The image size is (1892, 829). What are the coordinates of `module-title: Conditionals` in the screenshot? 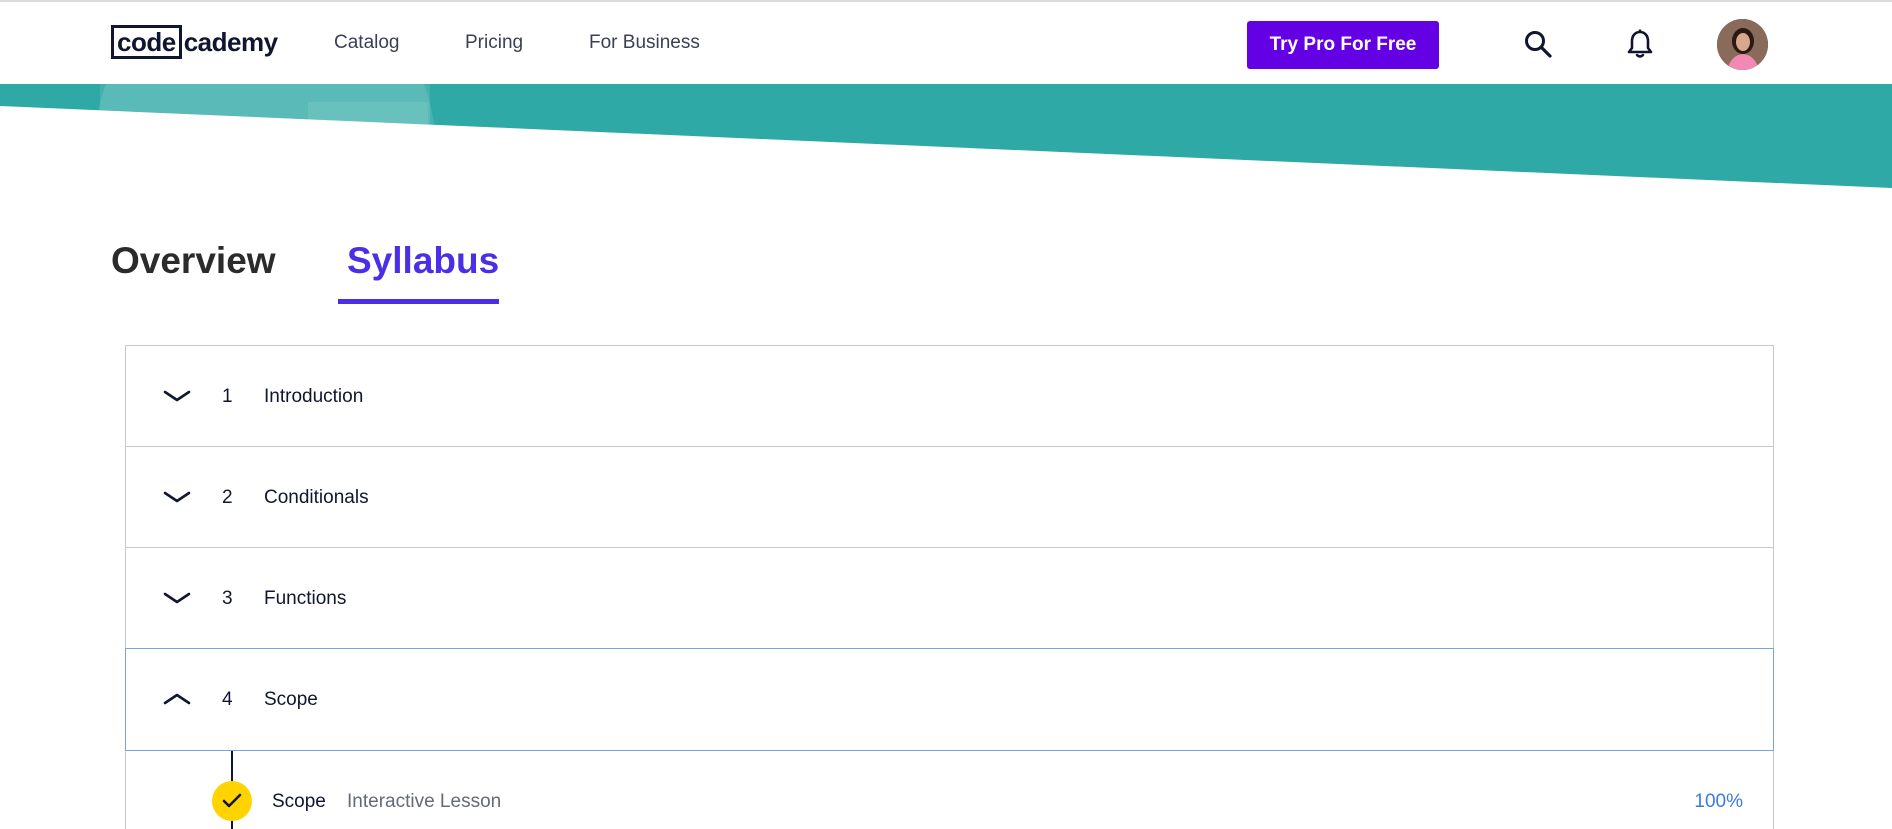 It's located at (316, 497).